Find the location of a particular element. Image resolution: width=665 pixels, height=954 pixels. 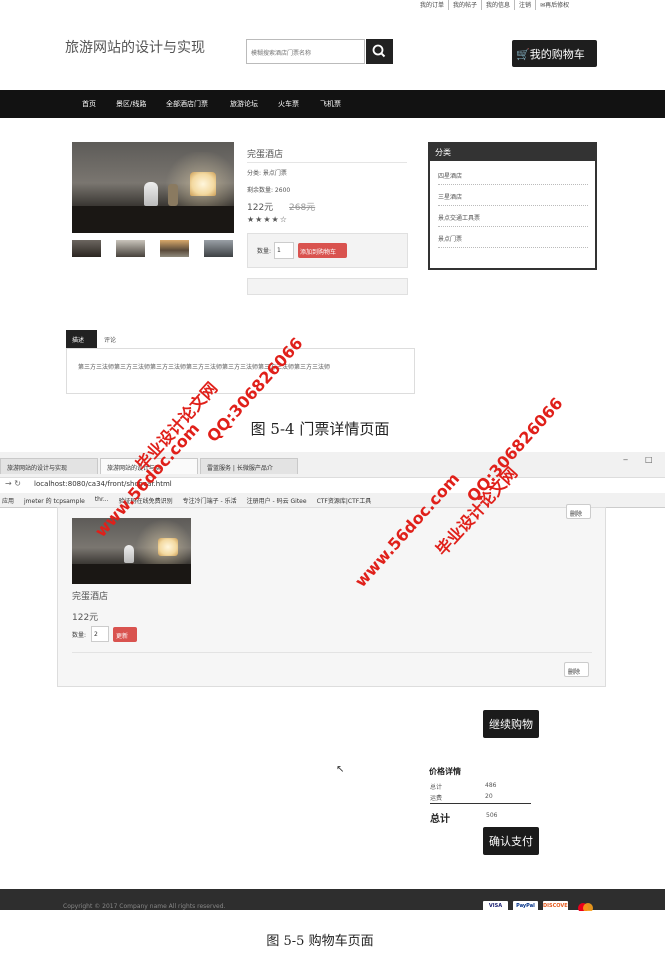

category-item-three-star: 三星酒店 is located at coordinates (513, 199).